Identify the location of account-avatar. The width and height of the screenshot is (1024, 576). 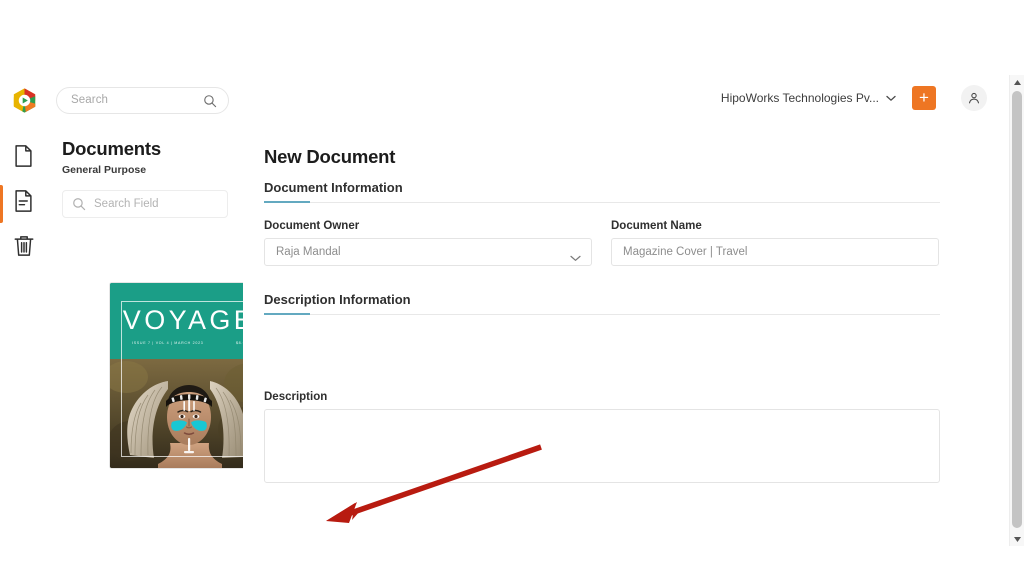
(974, 98).